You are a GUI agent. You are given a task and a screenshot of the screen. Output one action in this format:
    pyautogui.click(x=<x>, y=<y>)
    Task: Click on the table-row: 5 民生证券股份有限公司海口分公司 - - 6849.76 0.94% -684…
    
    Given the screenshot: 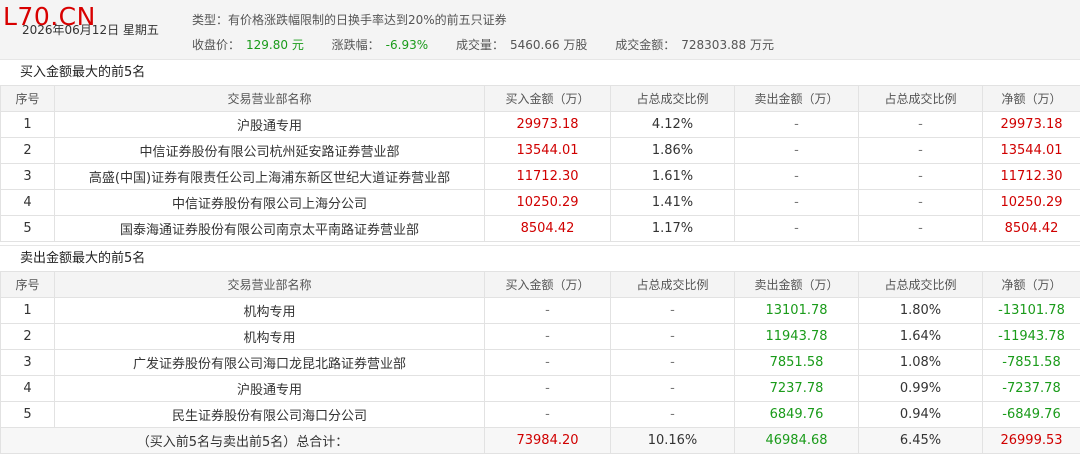 What is the action you would take?
    pyautogui.click(x=540, y=414)
    